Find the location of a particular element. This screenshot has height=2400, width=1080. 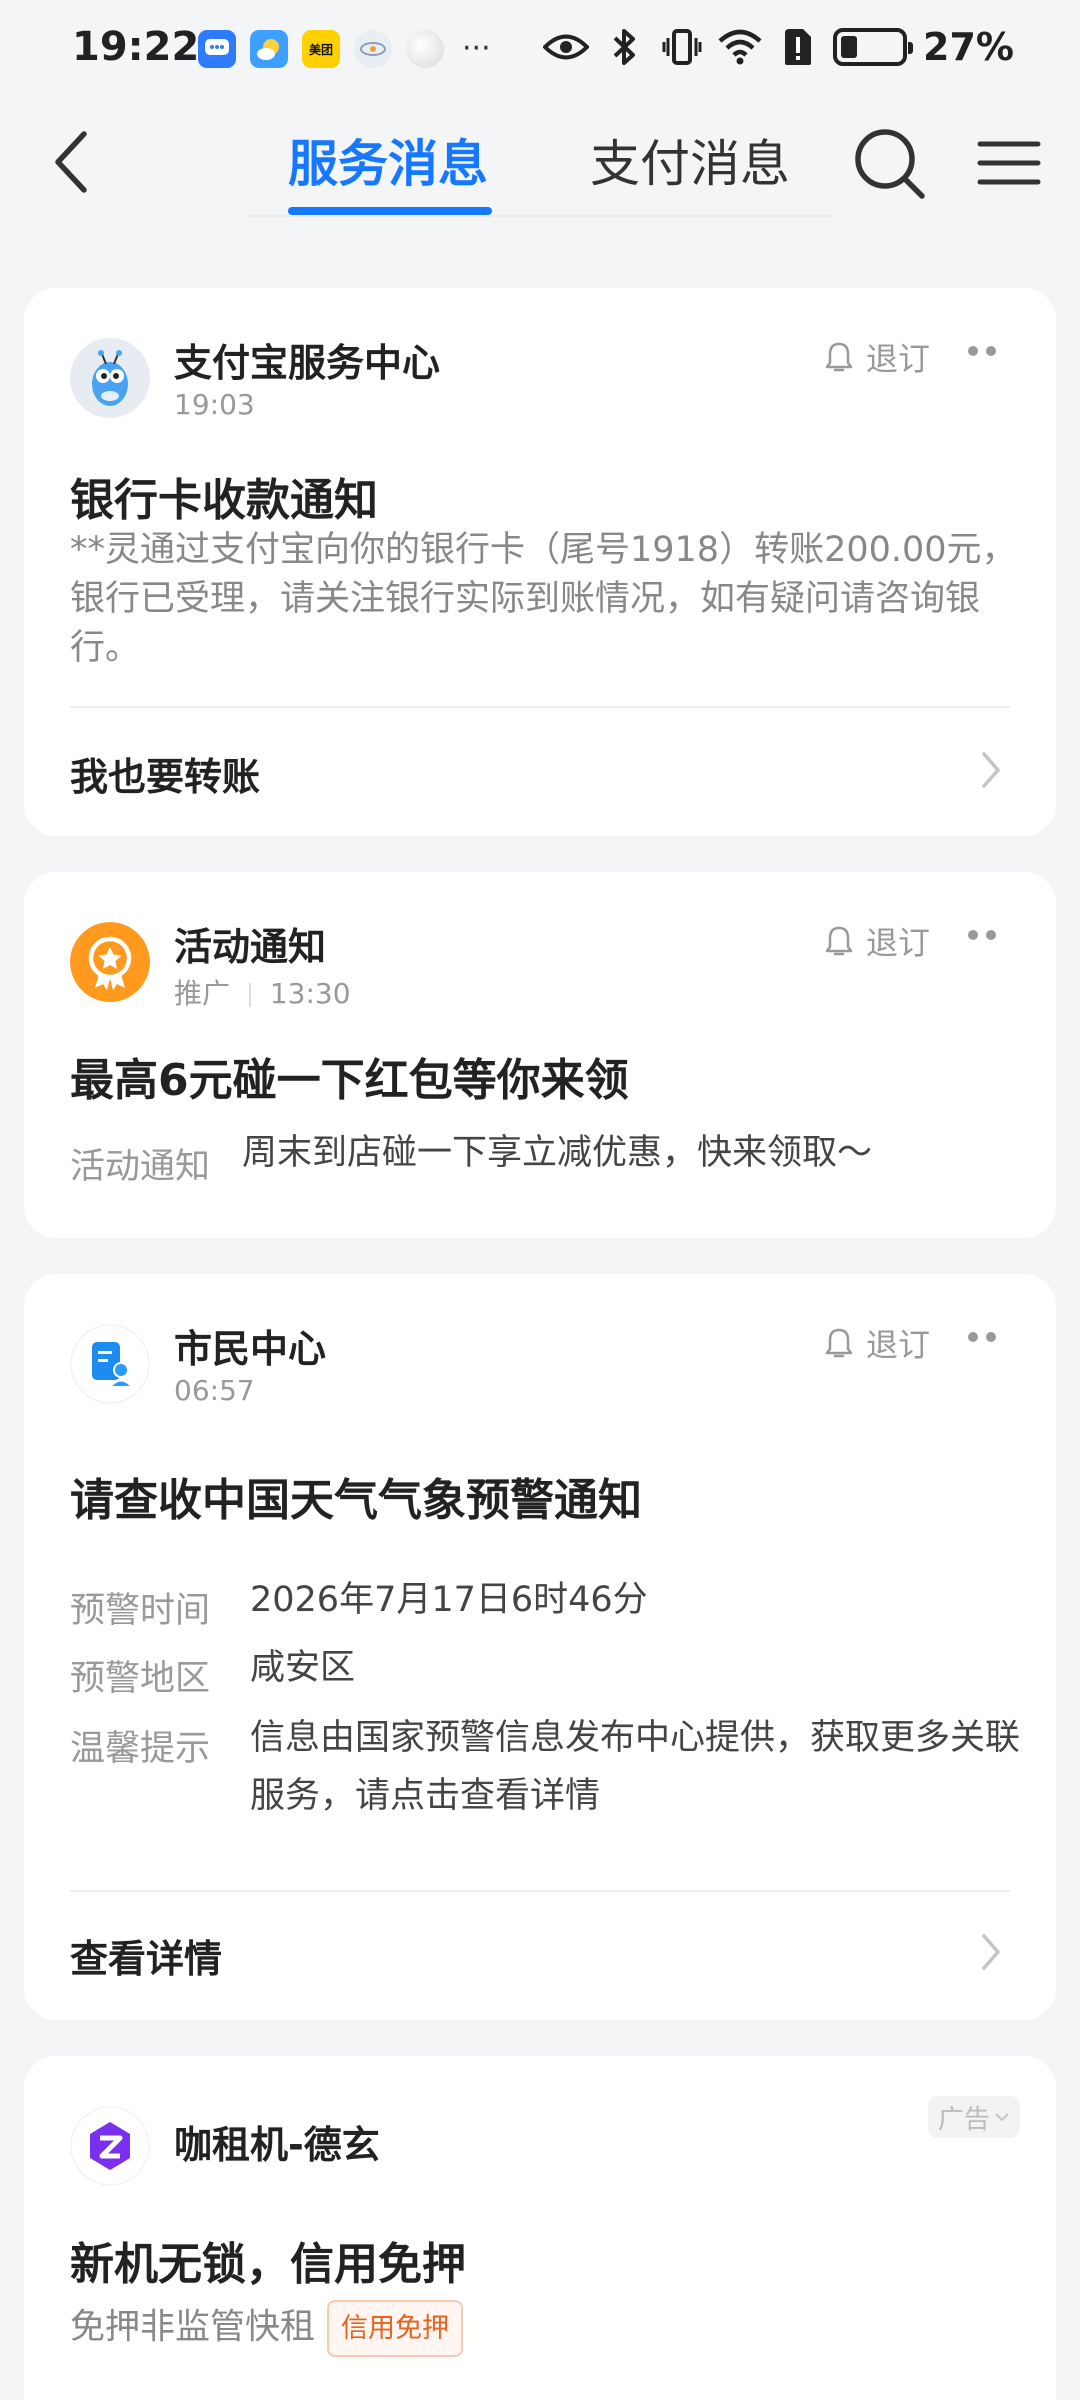

credit-tag: 信用免押 is located at coordinates (395, 2328).